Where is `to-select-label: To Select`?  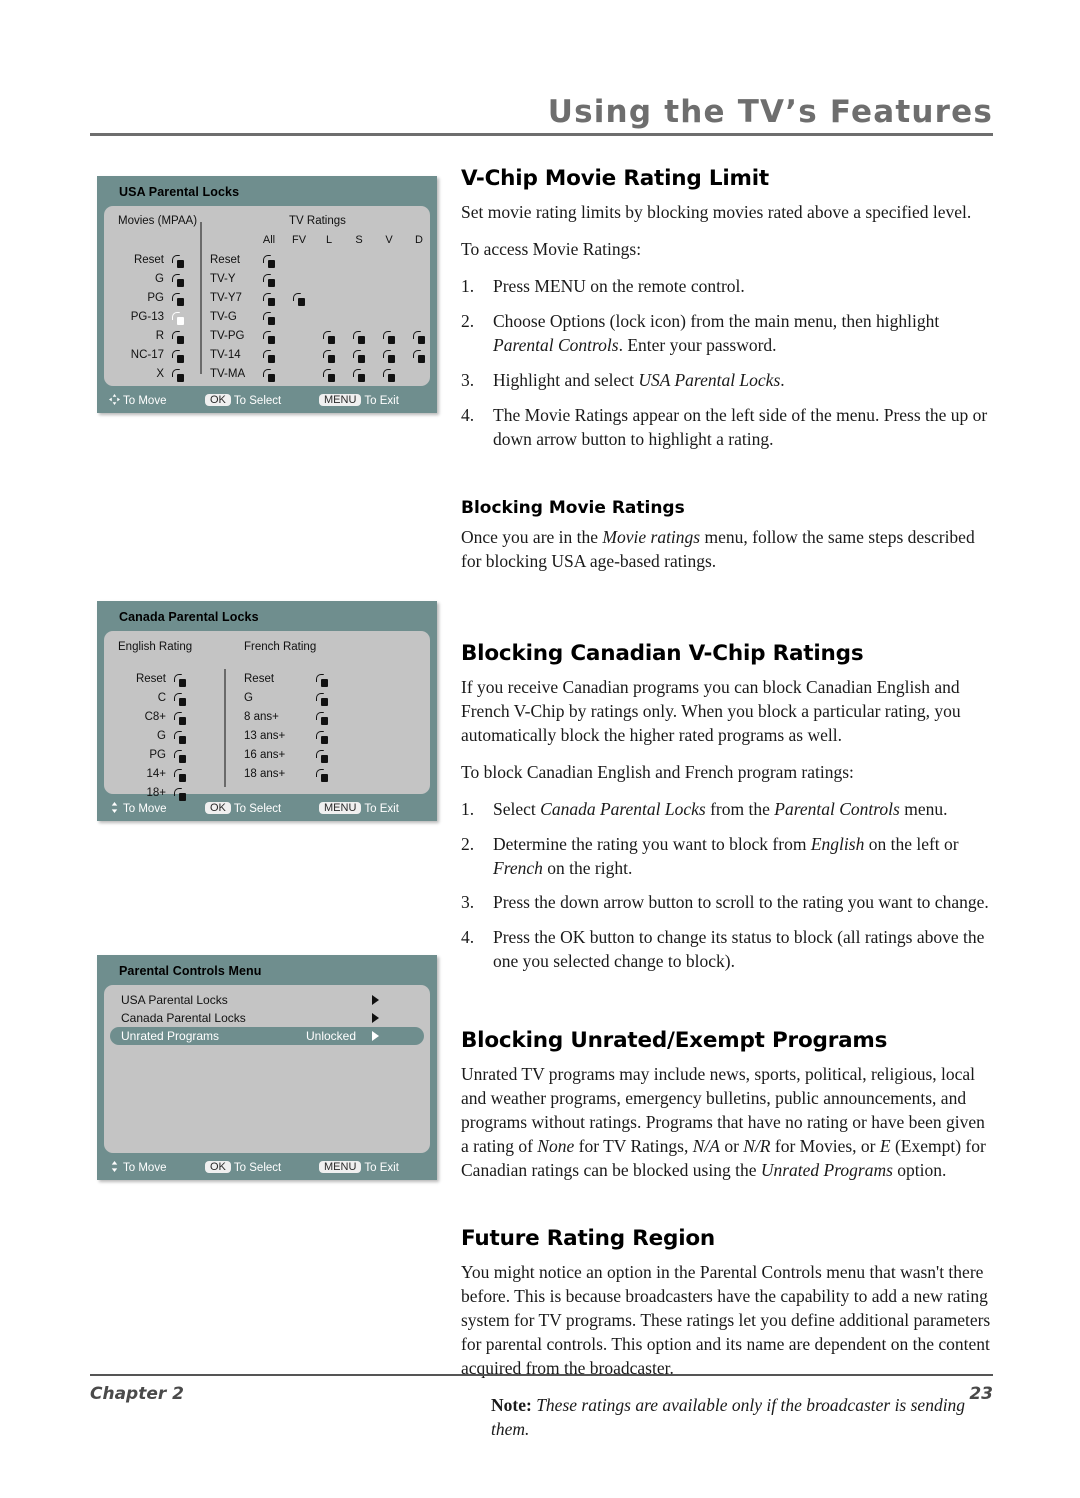
to-select-label: To Select is located at coordinates (257, 1168).